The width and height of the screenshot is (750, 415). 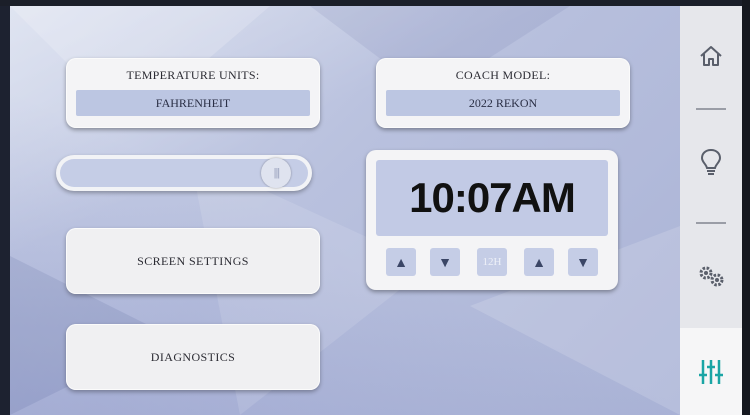 What do you see at coordinates (503, 103) in the screenshot?
I see `coach-model-value: 2022 REKON` at bounding box center [503, 103].